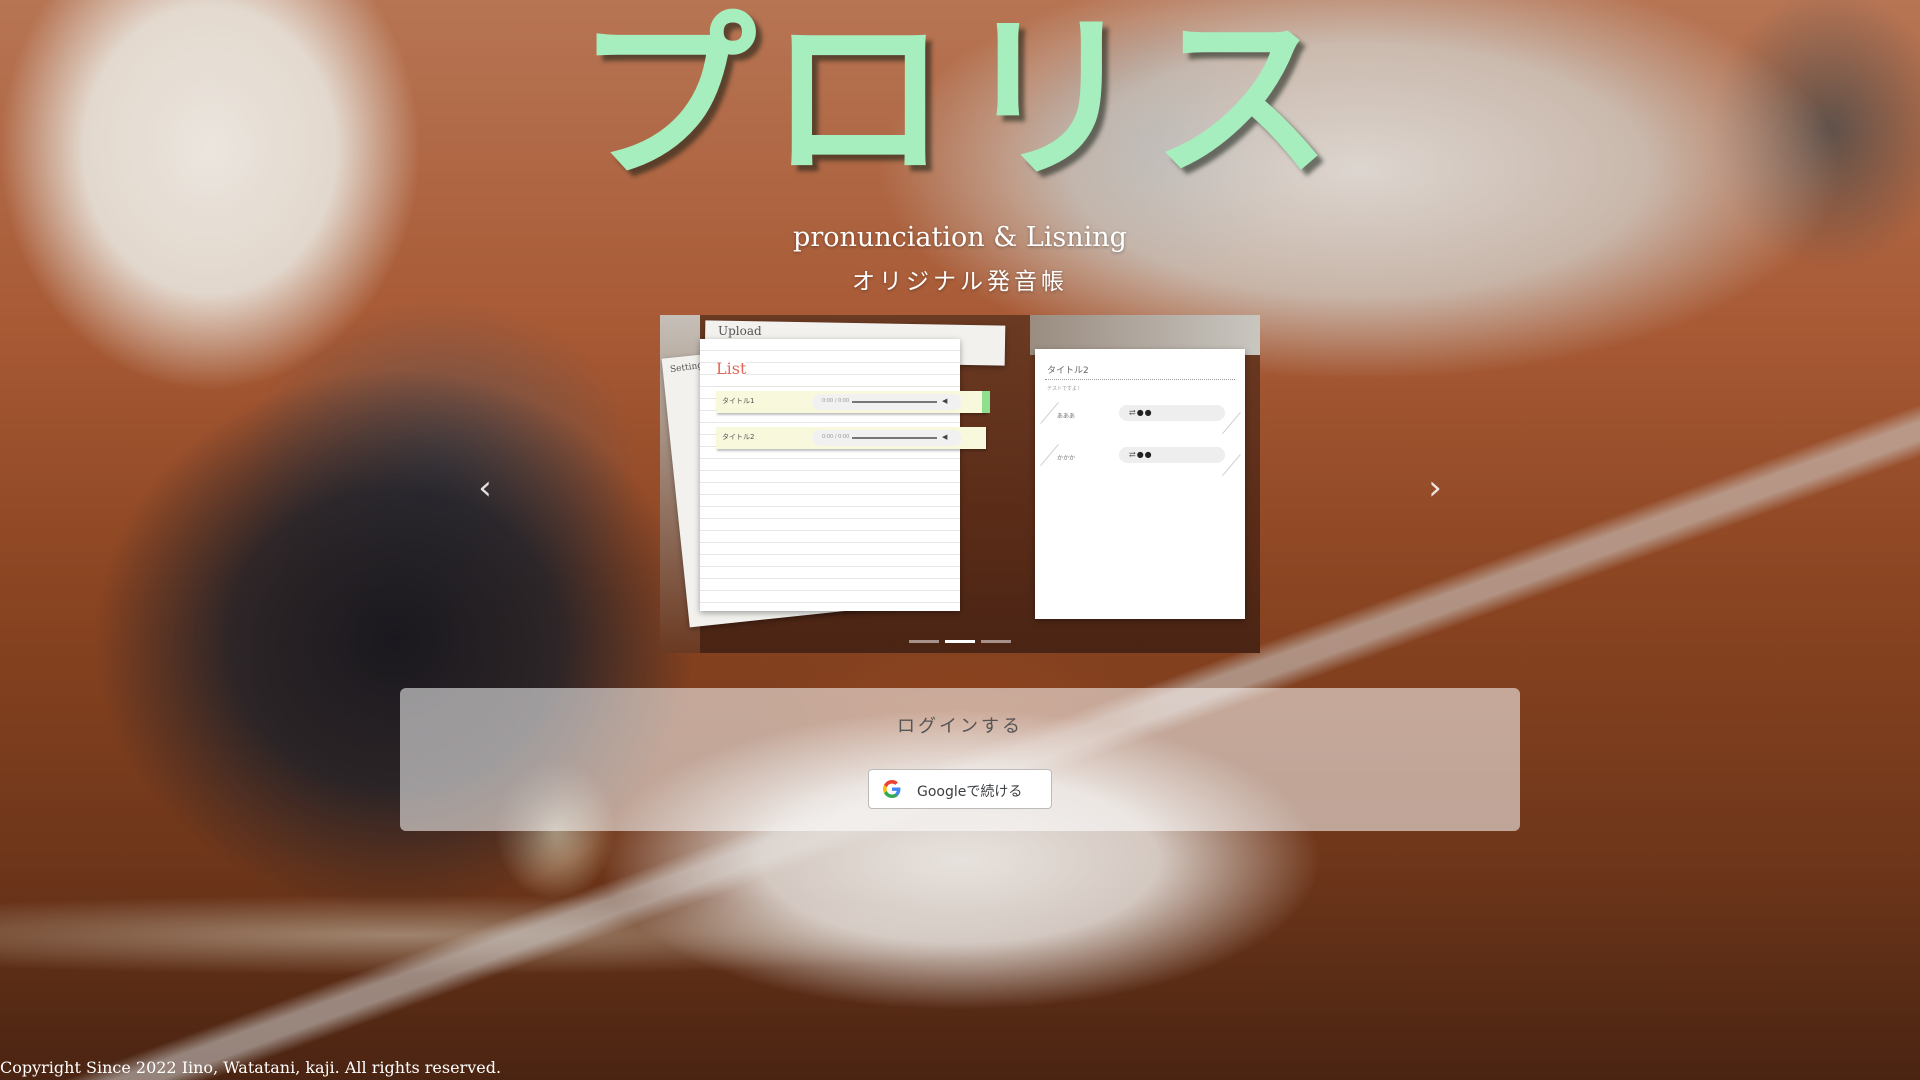 The width and height of the screenshot is (1920, 1080). What do you see at coordinates (1066, 458) in the screenshot?
I see `slide-detail-row-label: かかか` at bounding box center [1066, 458].